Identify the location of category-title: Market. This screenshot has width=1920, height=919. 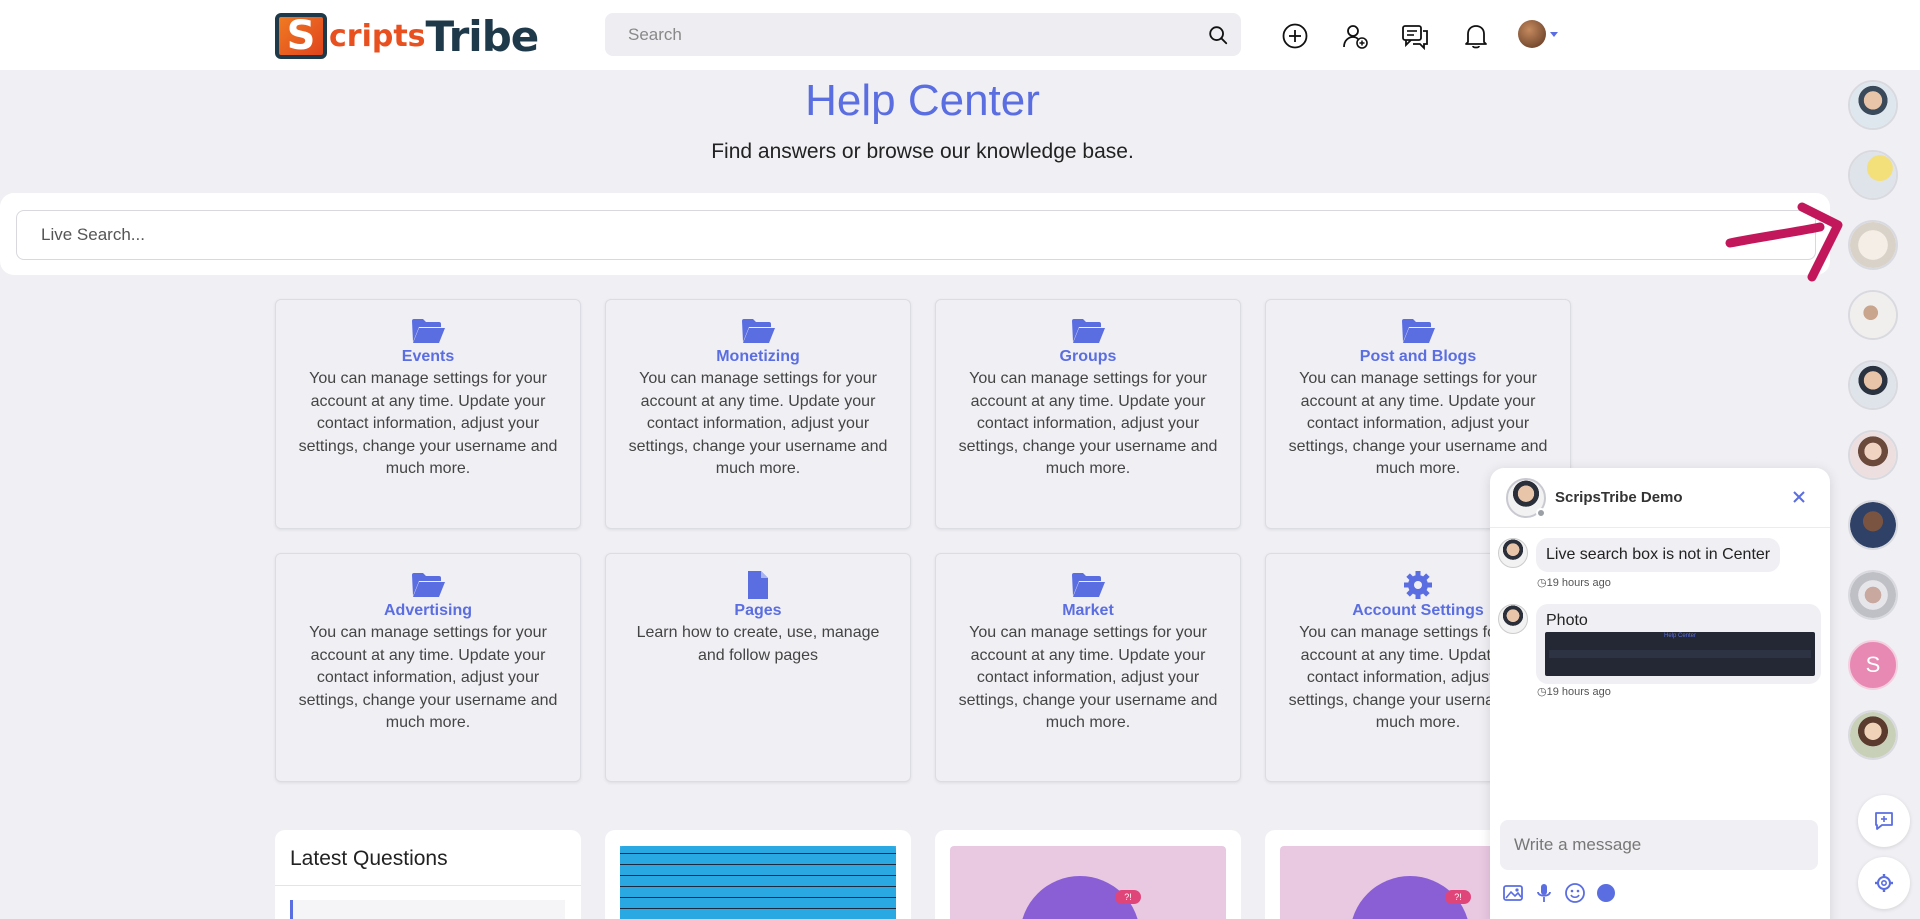
(1088, 610).